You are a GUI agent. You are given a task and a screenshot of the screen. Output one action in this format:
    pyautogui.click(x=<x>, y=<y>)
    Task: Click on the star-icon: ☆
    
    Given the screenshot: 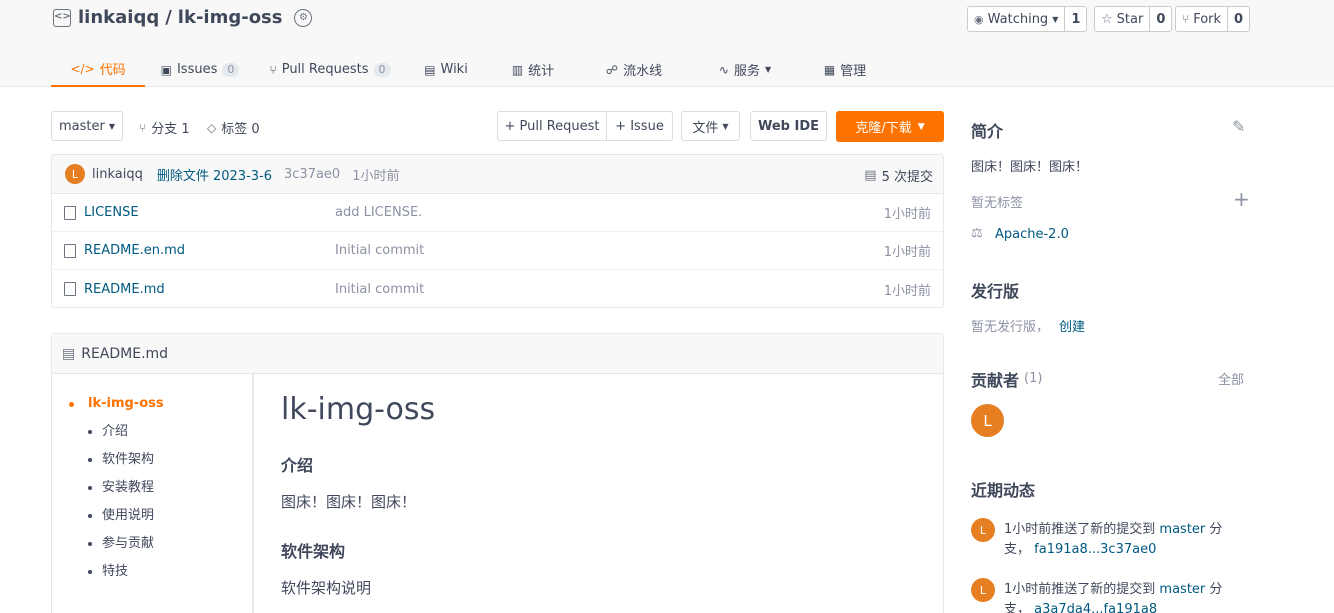 What is the action you would take?
    pyautogui.click(x=1107, y=19)
    